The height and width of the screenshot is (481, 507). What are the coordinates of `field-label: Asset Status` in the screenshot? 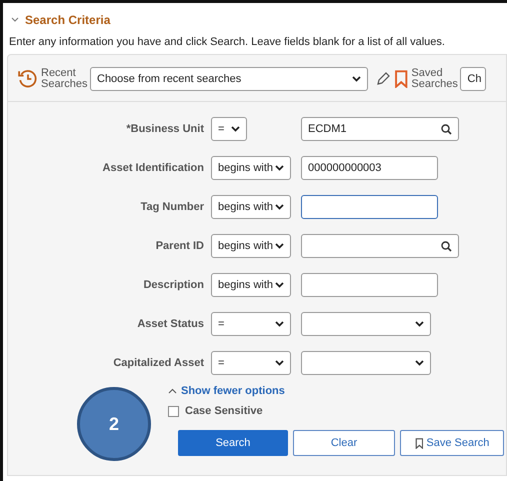 It's located at (170, 324).